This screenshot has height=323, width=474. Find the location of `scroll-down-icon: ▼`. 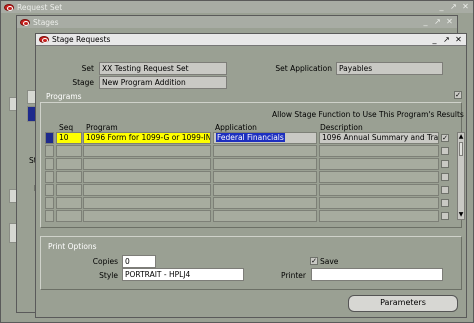

scroll-down-icon: ▼ is located at coordinates (461, 215).